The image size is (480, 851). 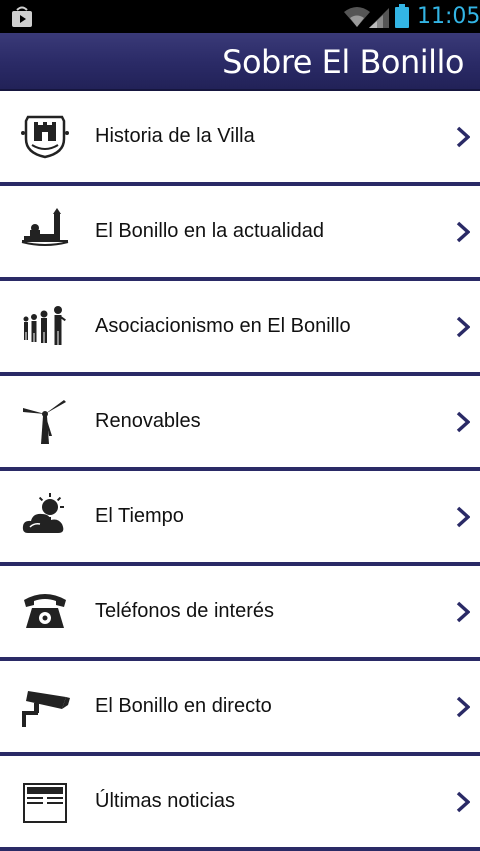 I want to click on menu-item-actualidad: El Bonillo en la actualidad, so click(x=240, y=233).